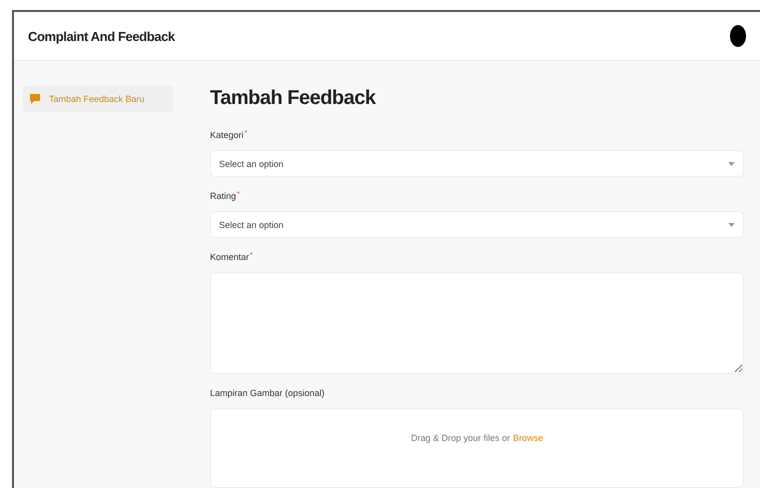  I want to click on file-drop-zone: Drag & Drop your files or Browse, so click(477, 448).